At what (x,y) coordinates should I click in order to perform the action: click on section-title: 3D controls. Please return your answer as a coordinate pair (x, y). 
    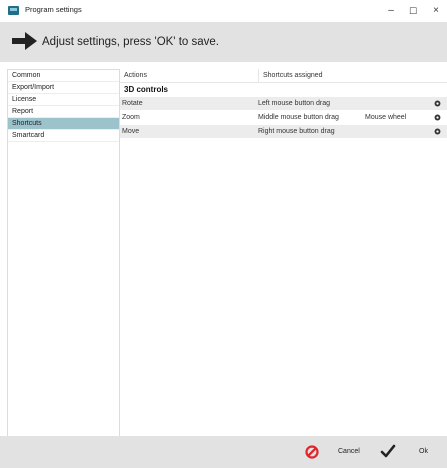
    Looking at the image, I should click on (146, 89).